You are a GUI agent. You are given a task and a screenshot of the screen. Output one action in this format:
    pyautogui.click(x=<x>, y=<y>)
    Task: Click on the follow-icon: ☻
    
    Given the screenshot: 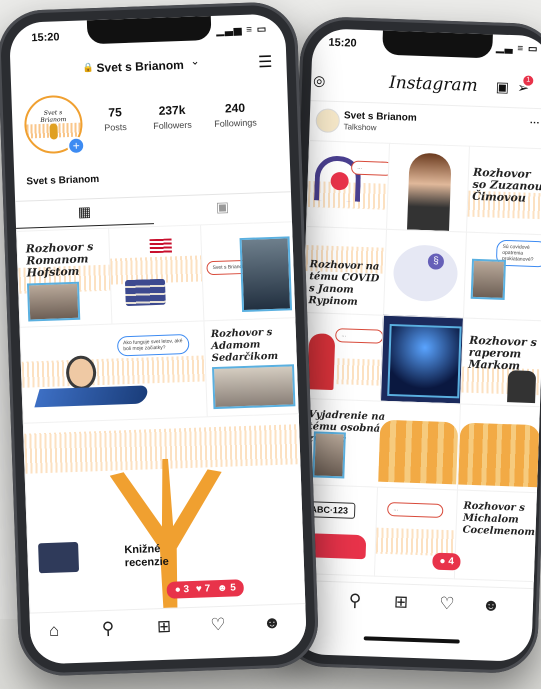 What is the action you would take?
    pyautogui.click(x=222, y=588)
    